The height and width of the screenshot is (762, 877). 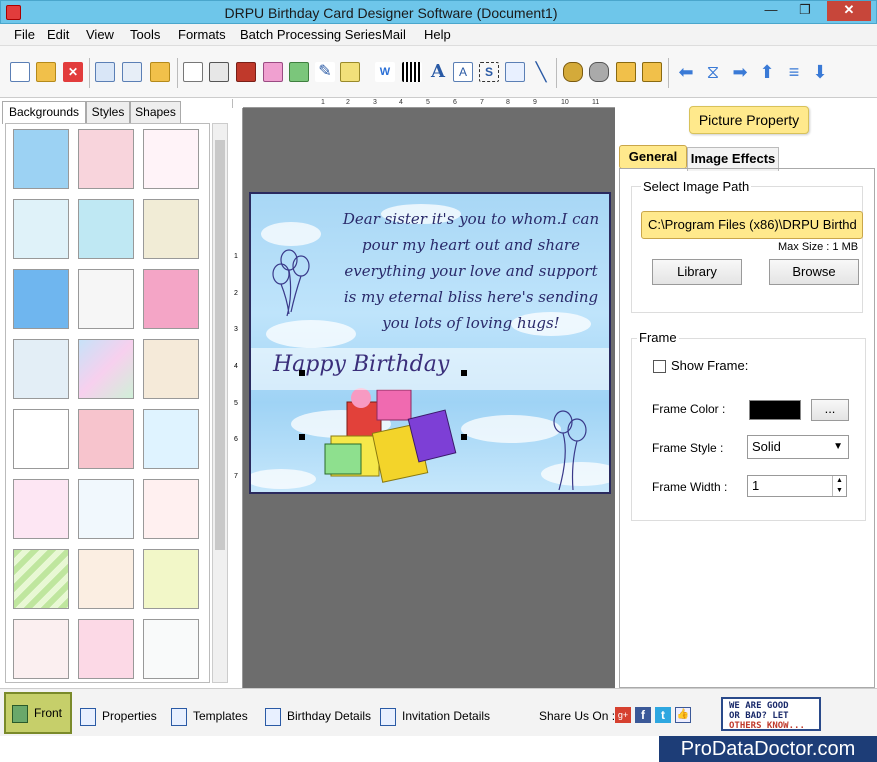 What do you see at coordinates (599, 72) in the screenshot?
I see `database-settings-icon` at bounding box center [599, 72].